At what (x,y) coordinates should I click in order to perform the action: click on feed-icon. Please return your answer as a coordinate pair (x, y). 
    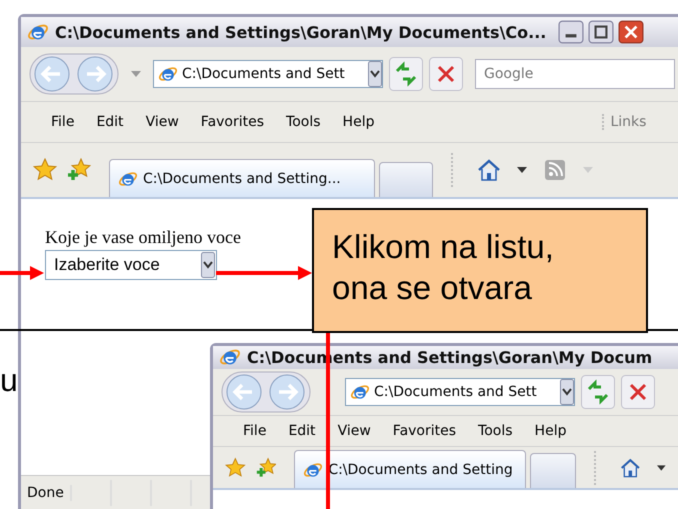
    Looking at the image, I should click on (555, 170).